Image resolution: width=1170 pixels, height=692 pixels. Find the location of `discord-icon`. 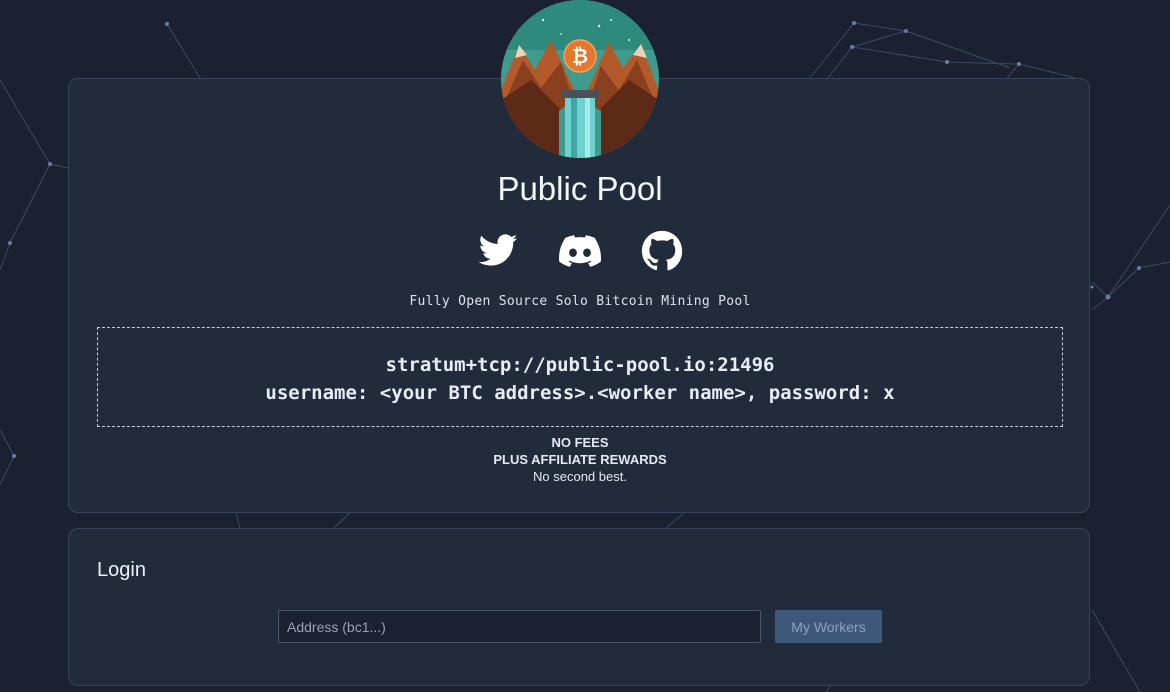

discord-icon is located at coordinates (580, 251).